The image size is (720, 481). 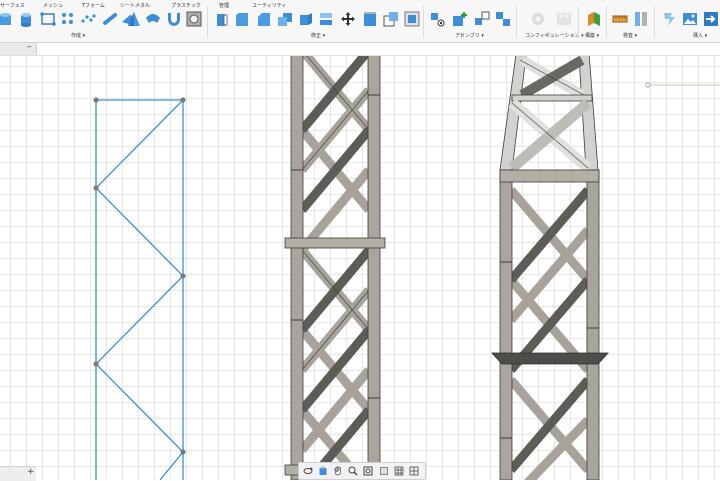 What do you see at coordinates (670, 19) in the screenshot?
I see `insert-mesh-icon` at bounding box center [670, 19].